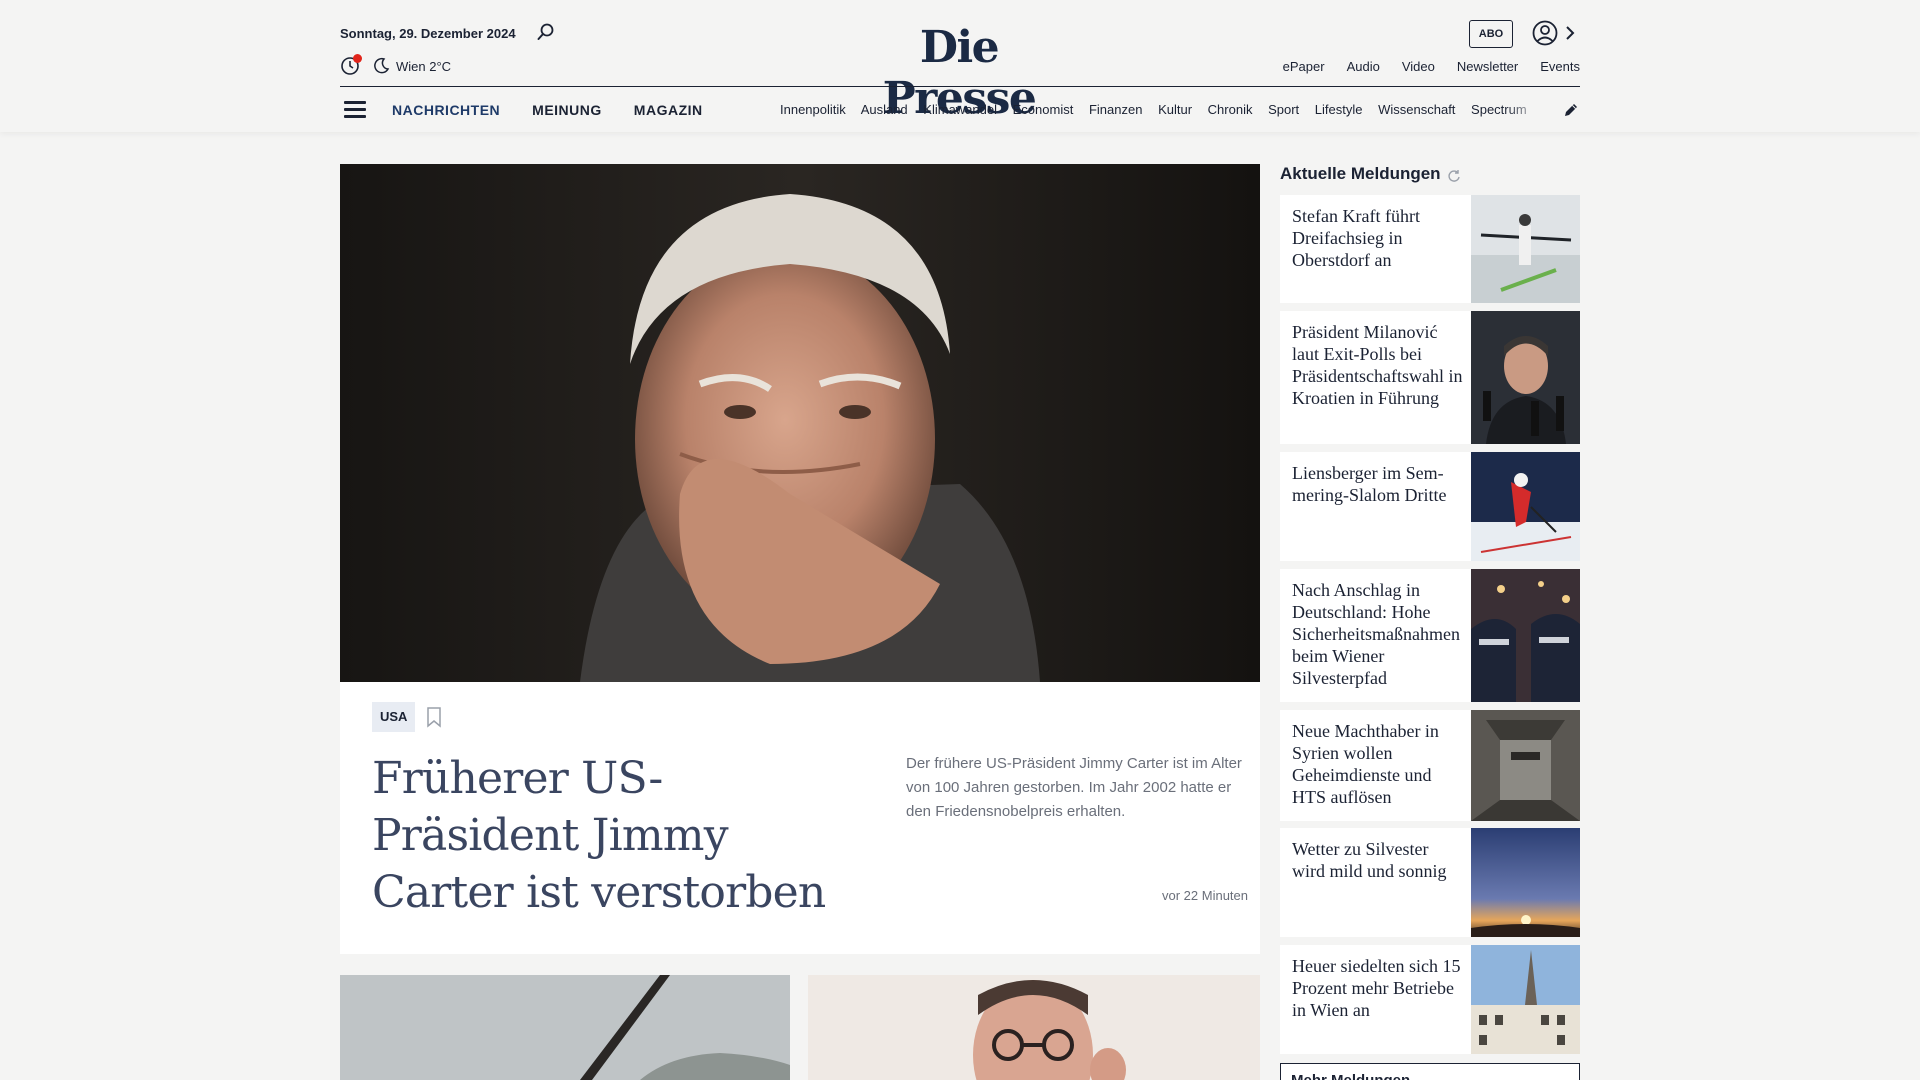 Image resolution: width=1920 pixels, height=1080 pixels. Describe the element at coordinates (1487, 66) in the screenshot. I see `link-newsletter: Newsletter` at that location.